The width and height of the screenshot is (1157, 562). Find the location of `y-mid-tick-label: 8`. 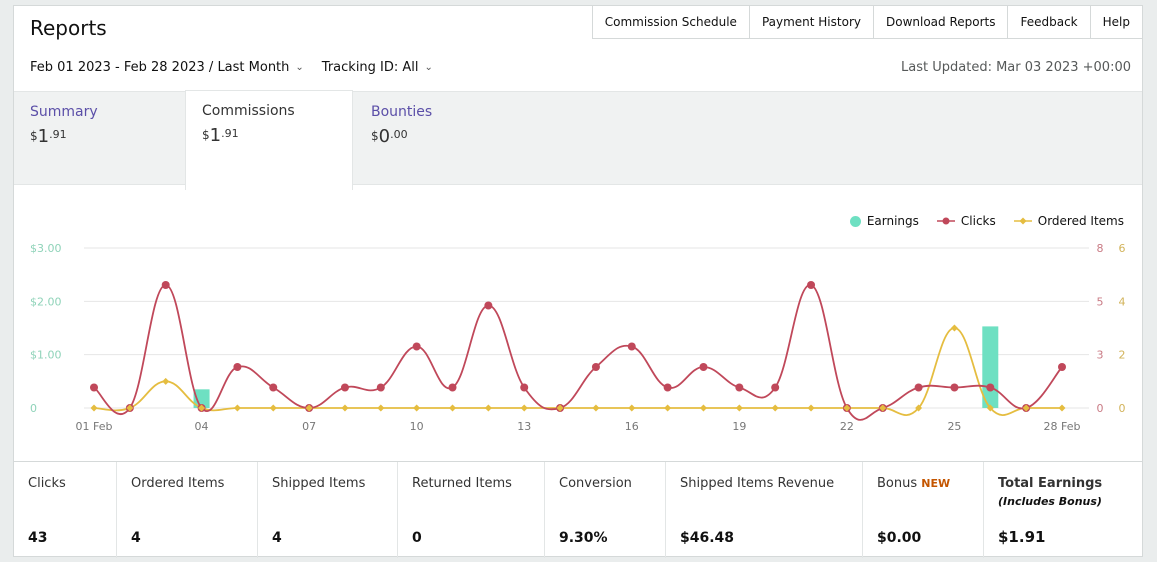

y-mid-tick-label: 8 is located at coordinates (1100, 248).